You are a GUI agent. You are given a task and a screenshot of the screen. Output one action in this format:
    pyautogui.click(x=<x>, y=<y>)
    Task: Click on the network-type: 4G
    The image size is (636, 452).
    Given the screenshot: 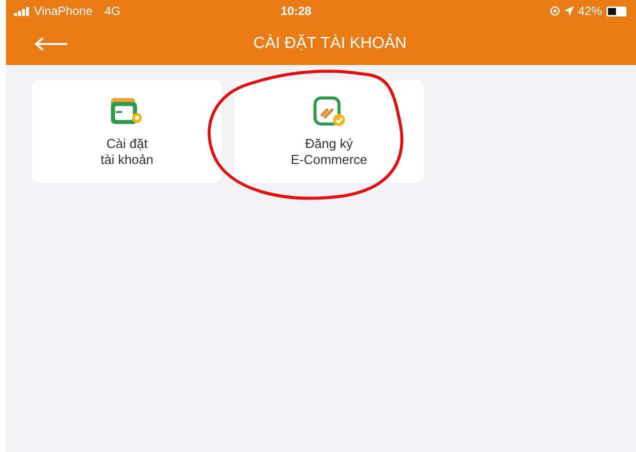 What is the action you would take?
    pyautogui.click(x=112, y=11)
    